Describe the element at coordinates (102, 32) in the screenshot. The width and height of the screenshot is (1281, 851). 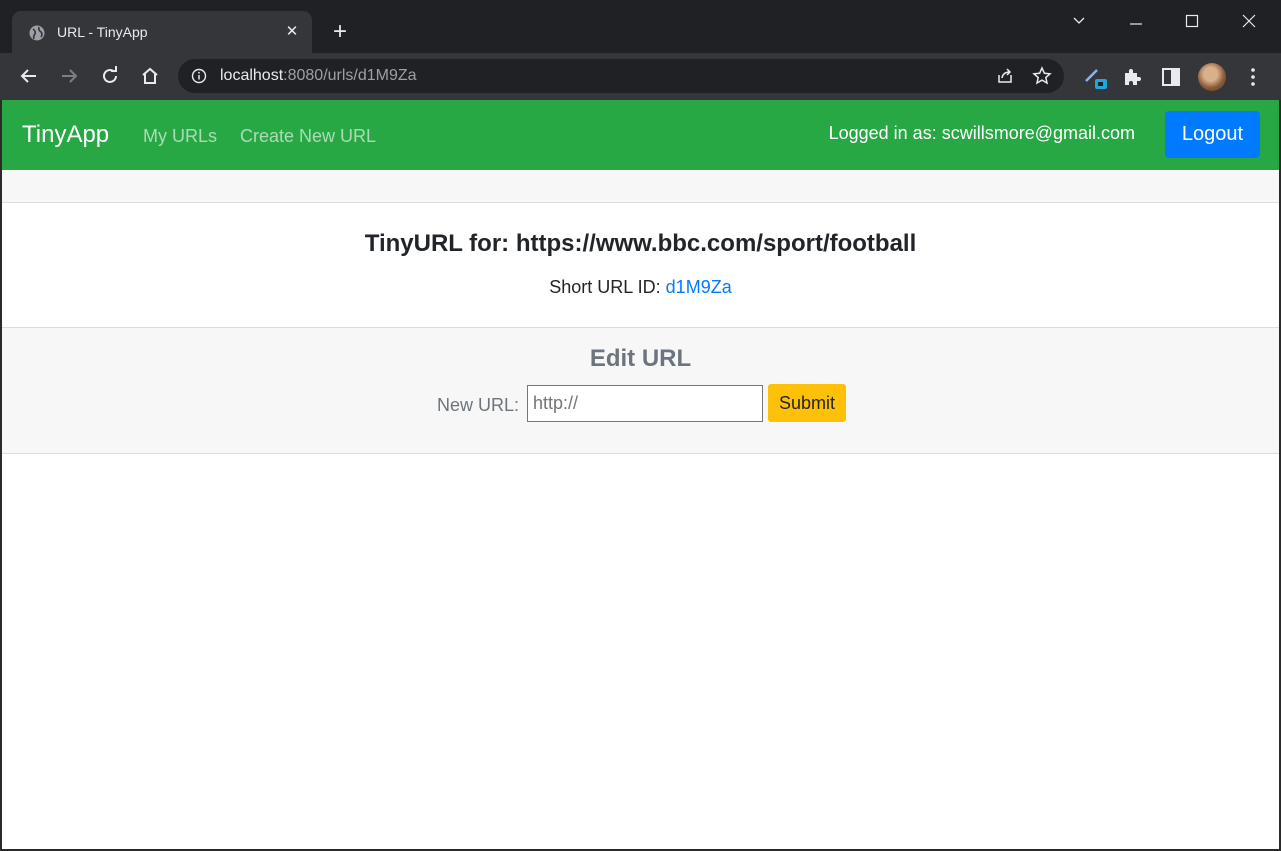
I see `tab-title: URL - TinyApp` at that location.